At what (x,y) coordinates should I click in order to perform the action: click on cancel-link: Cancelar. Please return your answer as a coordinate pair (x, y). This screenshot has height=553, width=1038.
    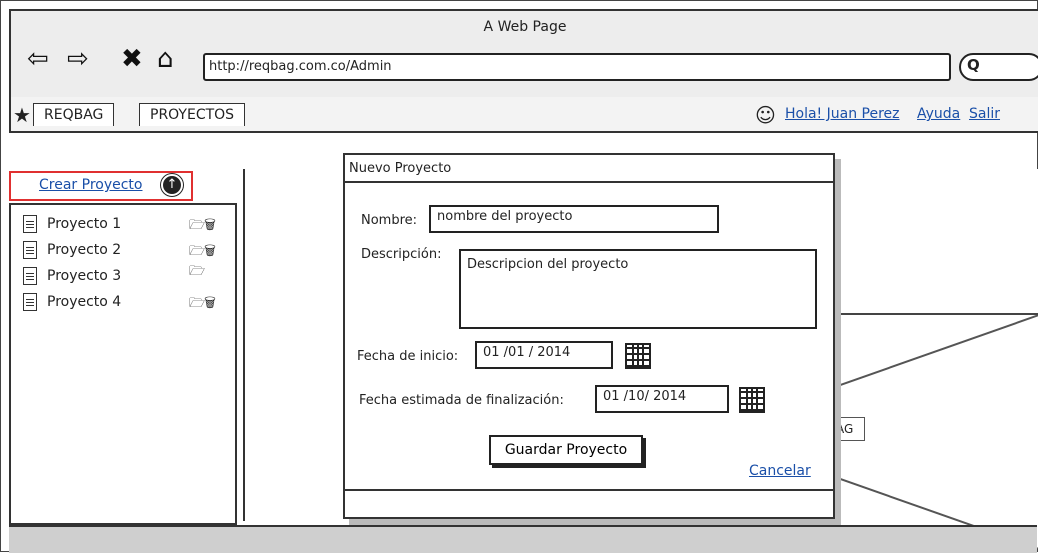
    Looking at the image, I should click on (780, 471).